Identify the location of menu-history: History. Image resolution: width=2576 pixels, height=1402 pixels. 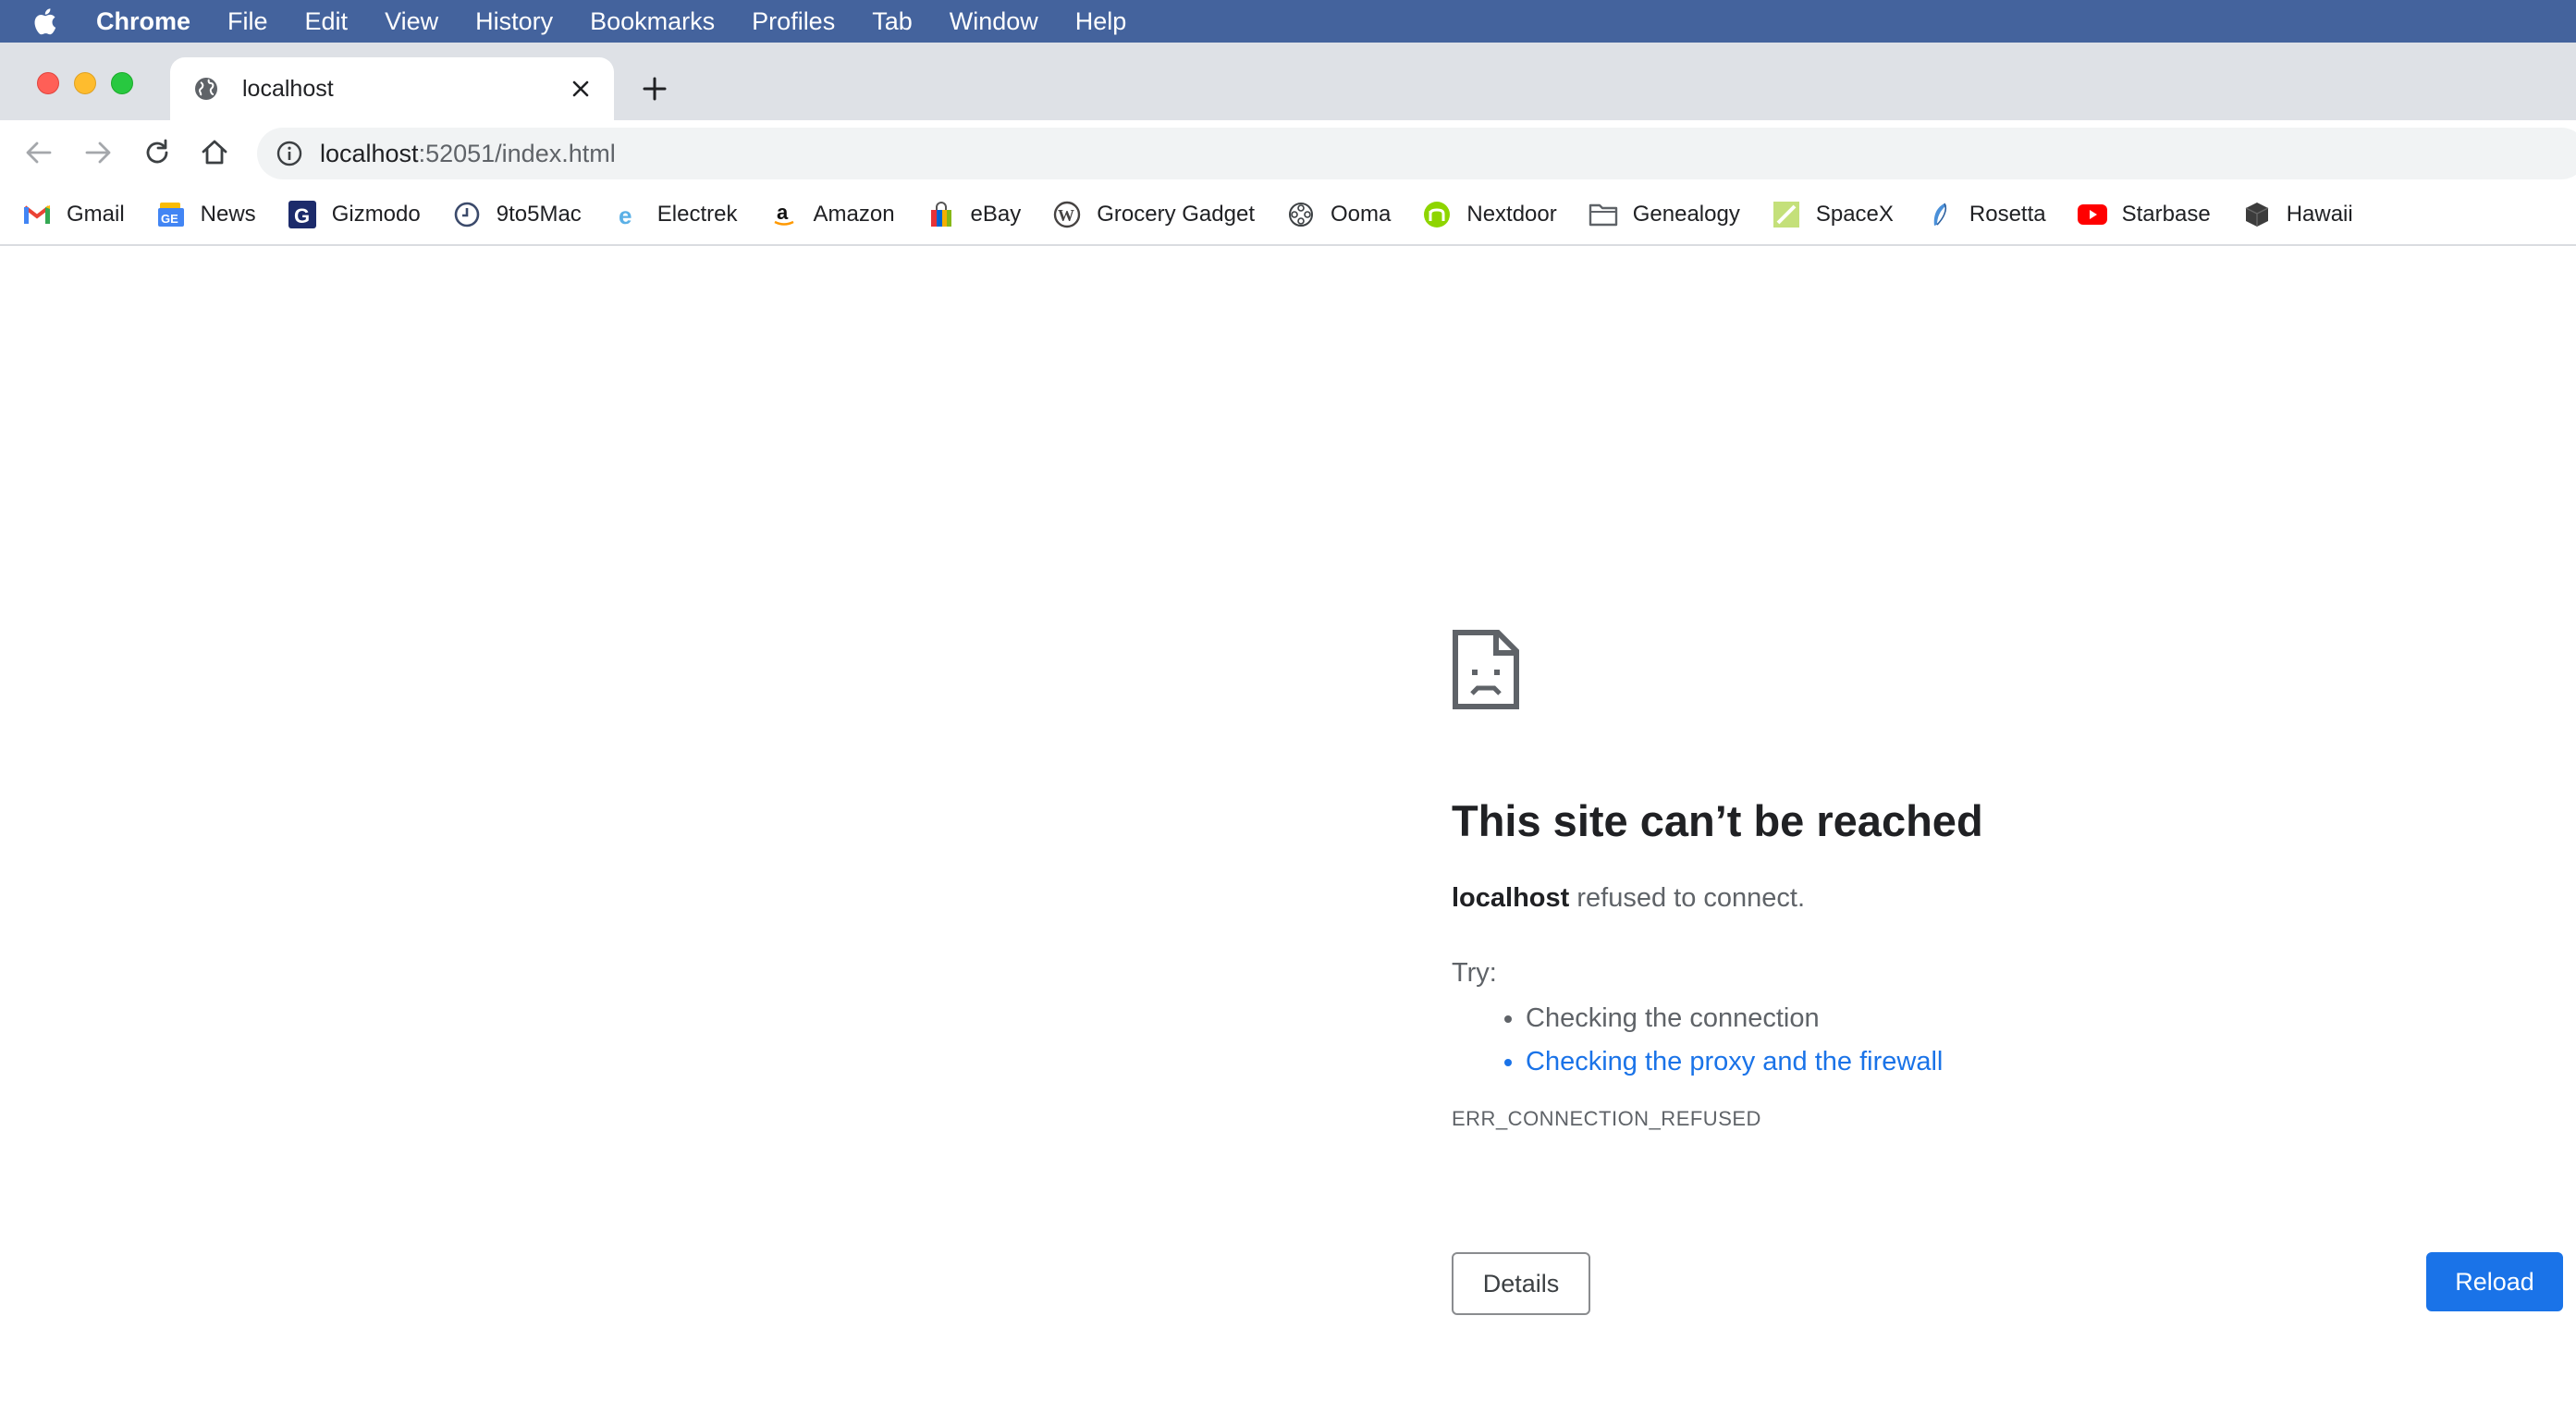
(514, 21).